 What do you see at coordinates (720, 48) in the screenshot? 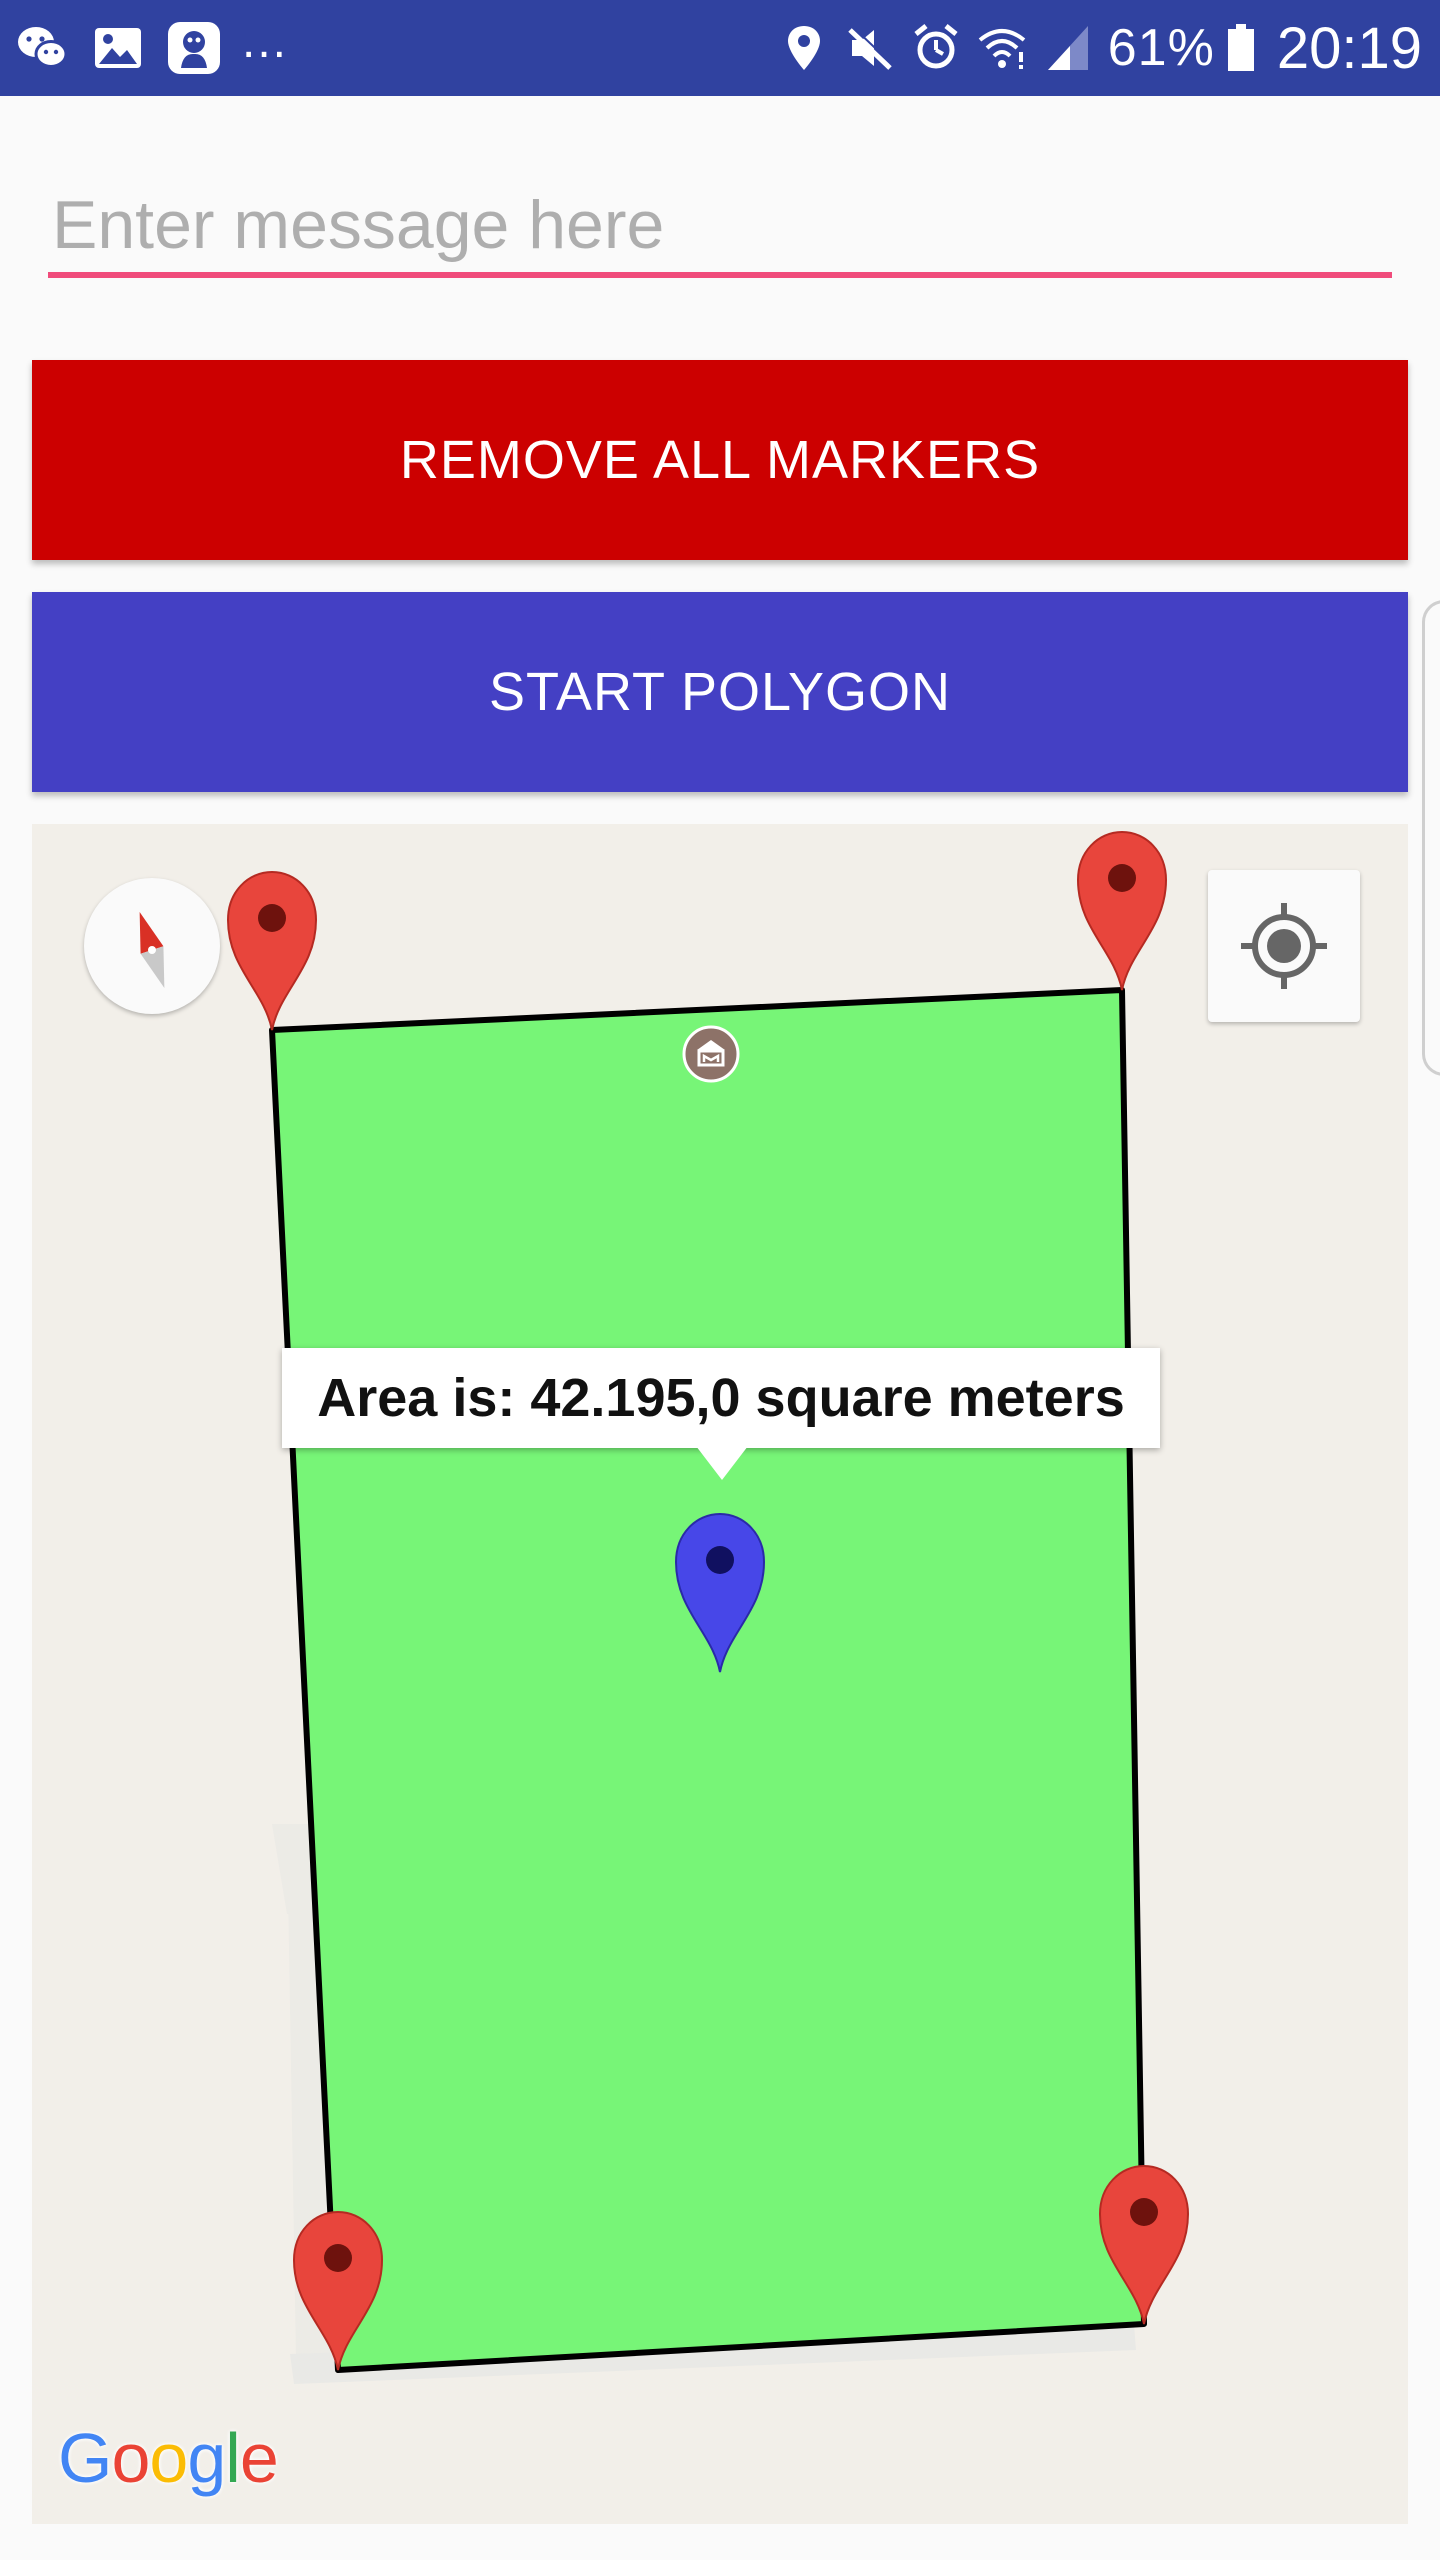
I see `status-bar: ... 61% 20:19` at bounding box center [720, 48].